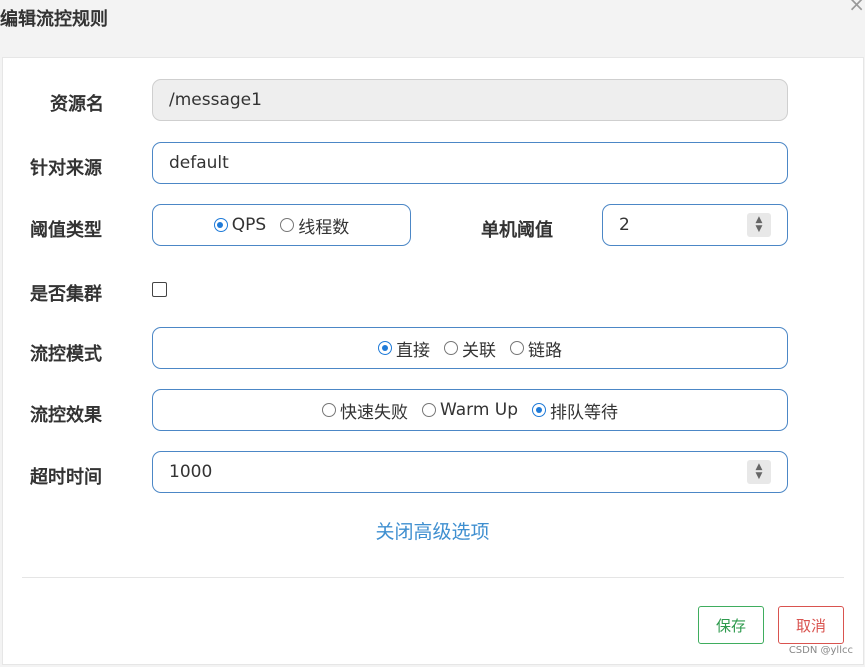 This screenshot has height=667, width=865. Describe the element at coordinates (77, 104) in the screenshot. I see `resource-label: 资源名` at that location.